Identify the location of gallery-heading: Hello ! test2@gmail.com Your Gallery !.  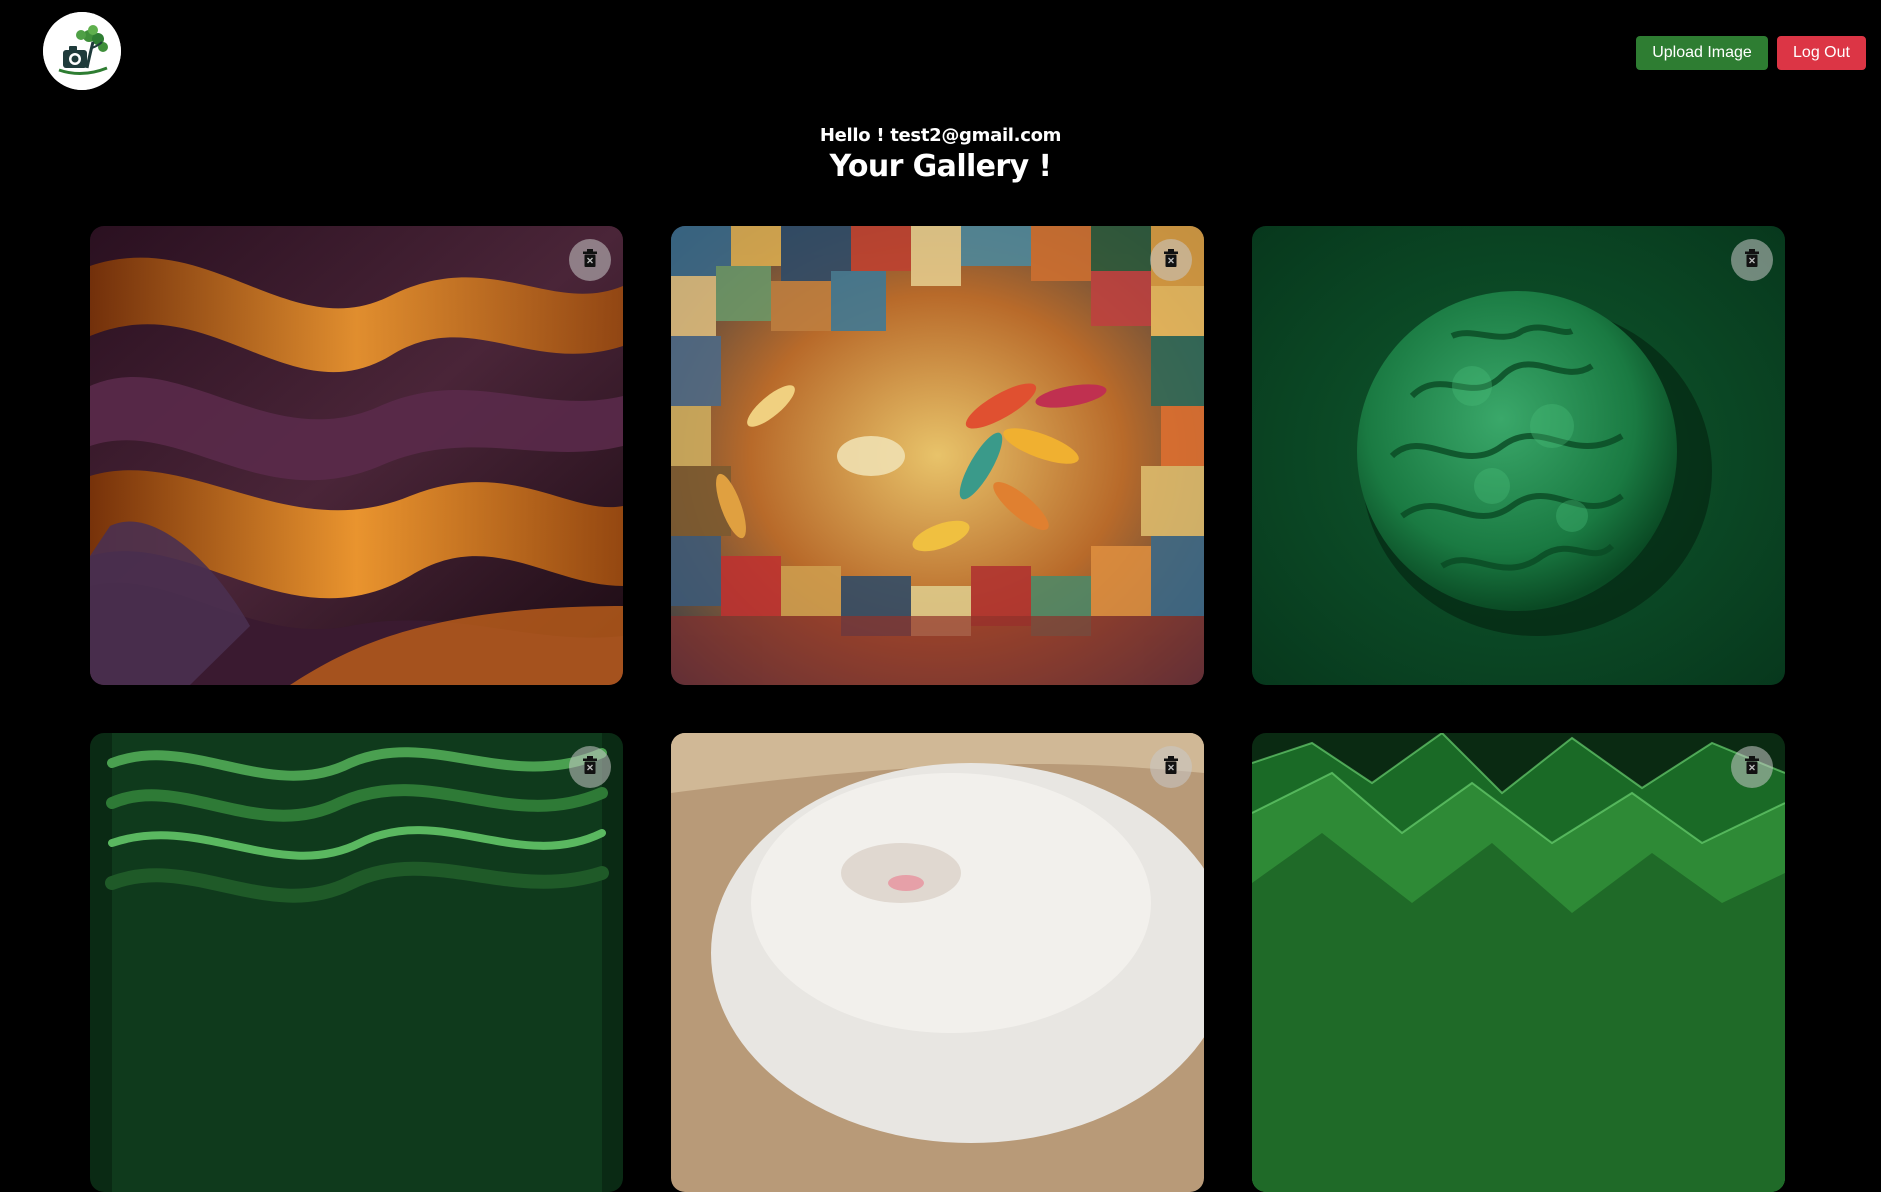
(940, 155).